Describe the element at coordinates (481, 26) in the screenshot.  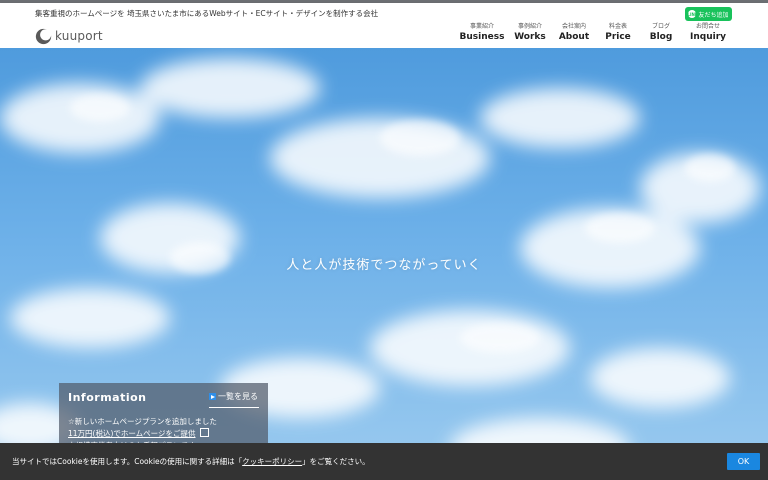
I see `nav-business-jp: 事業紹介` at that location.